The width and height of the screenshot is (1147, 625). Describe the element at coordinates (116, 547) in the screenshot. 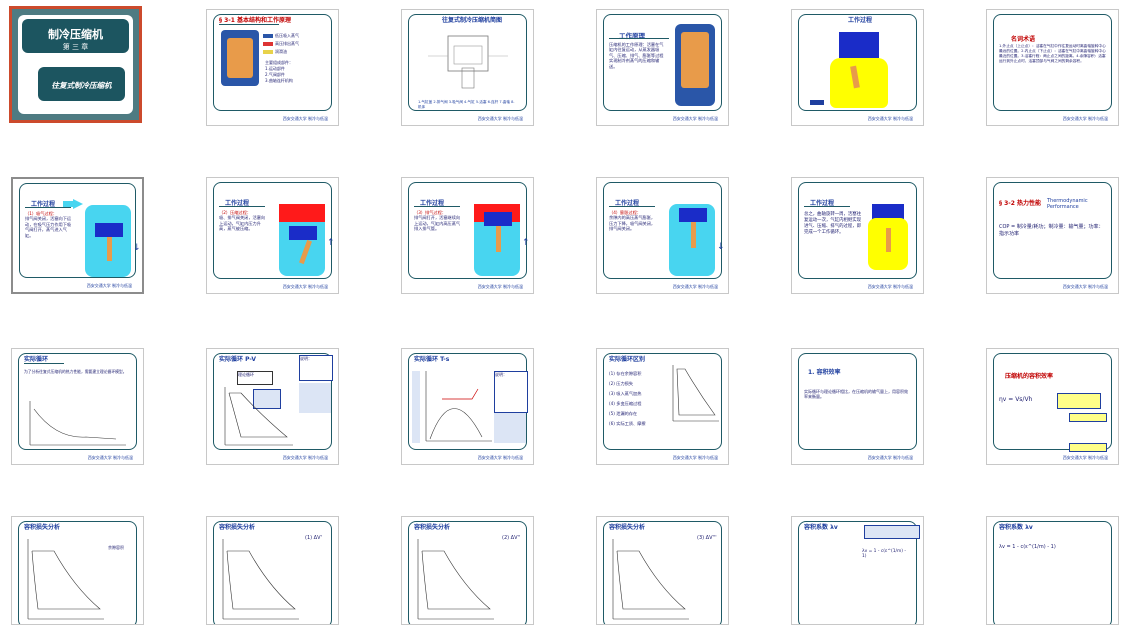

I see `slide-19-note: 余隙容积` at that location.